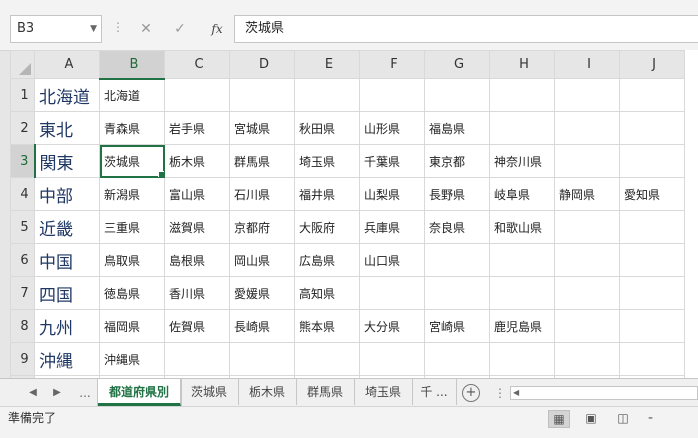  I want to click on cell: 宮崎県, so click(457, 326).